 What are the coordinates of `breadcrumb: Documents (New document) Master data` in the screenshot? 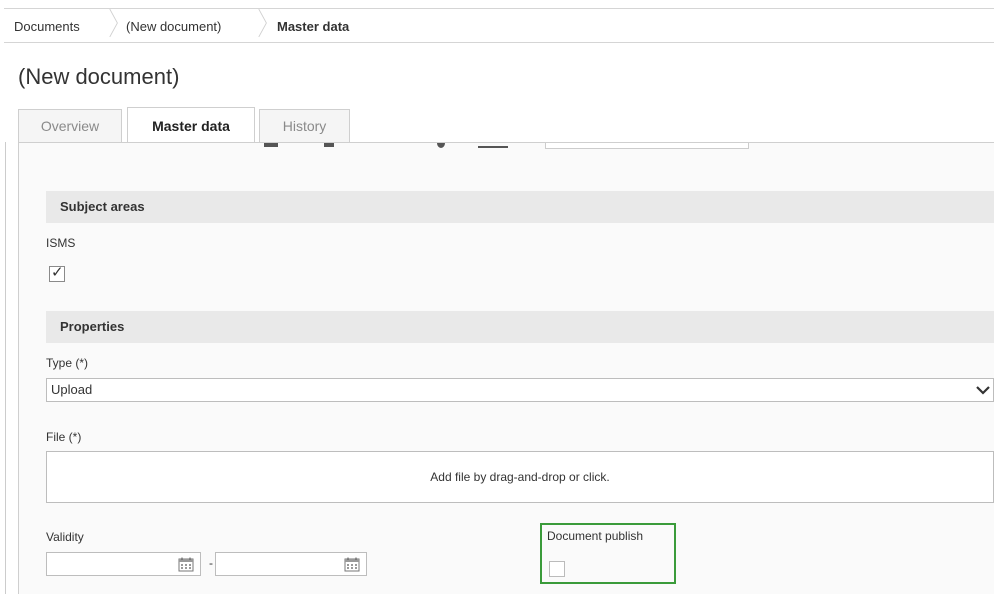 It's located at (499, 25).